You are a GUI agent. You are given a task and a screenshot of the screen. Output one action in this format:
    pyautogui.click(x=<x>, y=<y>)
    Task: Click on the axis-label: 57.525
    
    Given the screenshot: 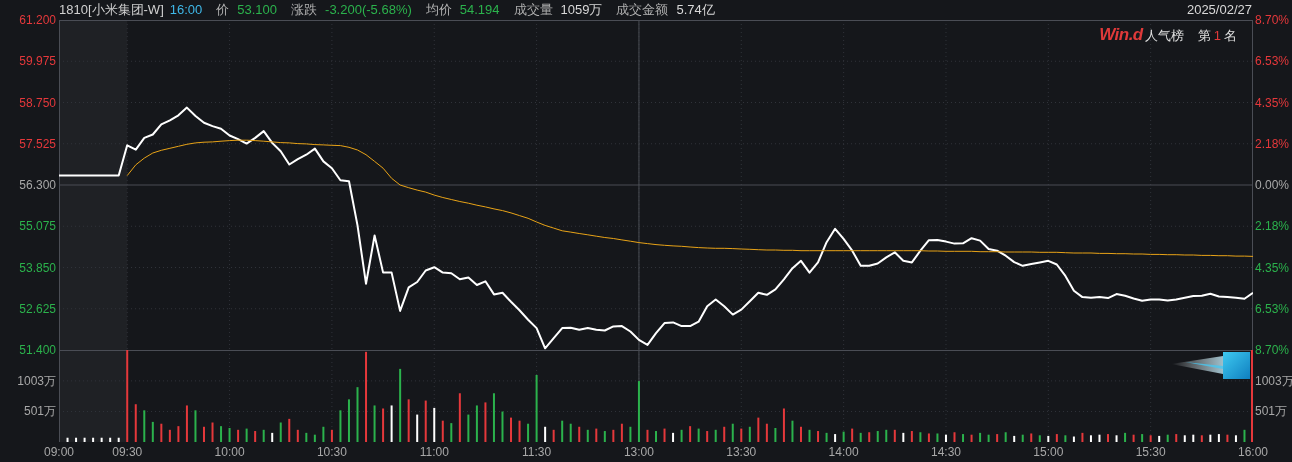 What is the action you would take?
    pyautogui.click(x=37, y=143)
    